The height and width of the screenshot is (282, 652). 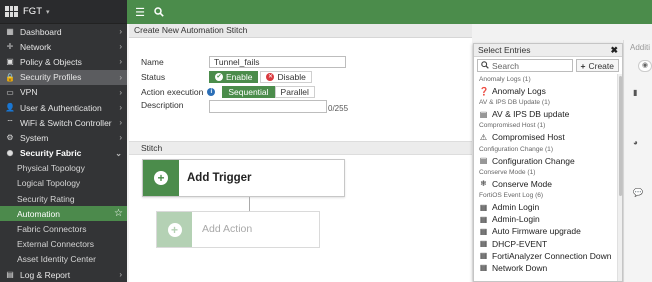 What do you see at coordinates (550, 207) in the screenshot?
I see `entry-item: ▦ Admin Login` at bounding box center [550, 207].